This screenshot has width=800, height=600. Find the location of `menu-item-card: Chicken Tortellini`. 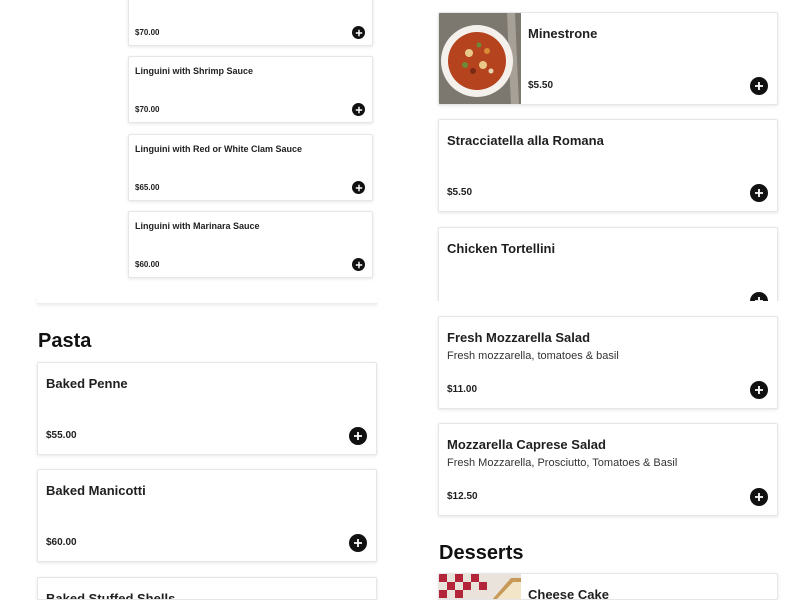

menu-item-card: Chicken Tortellini is located at coordinates (608, 264).